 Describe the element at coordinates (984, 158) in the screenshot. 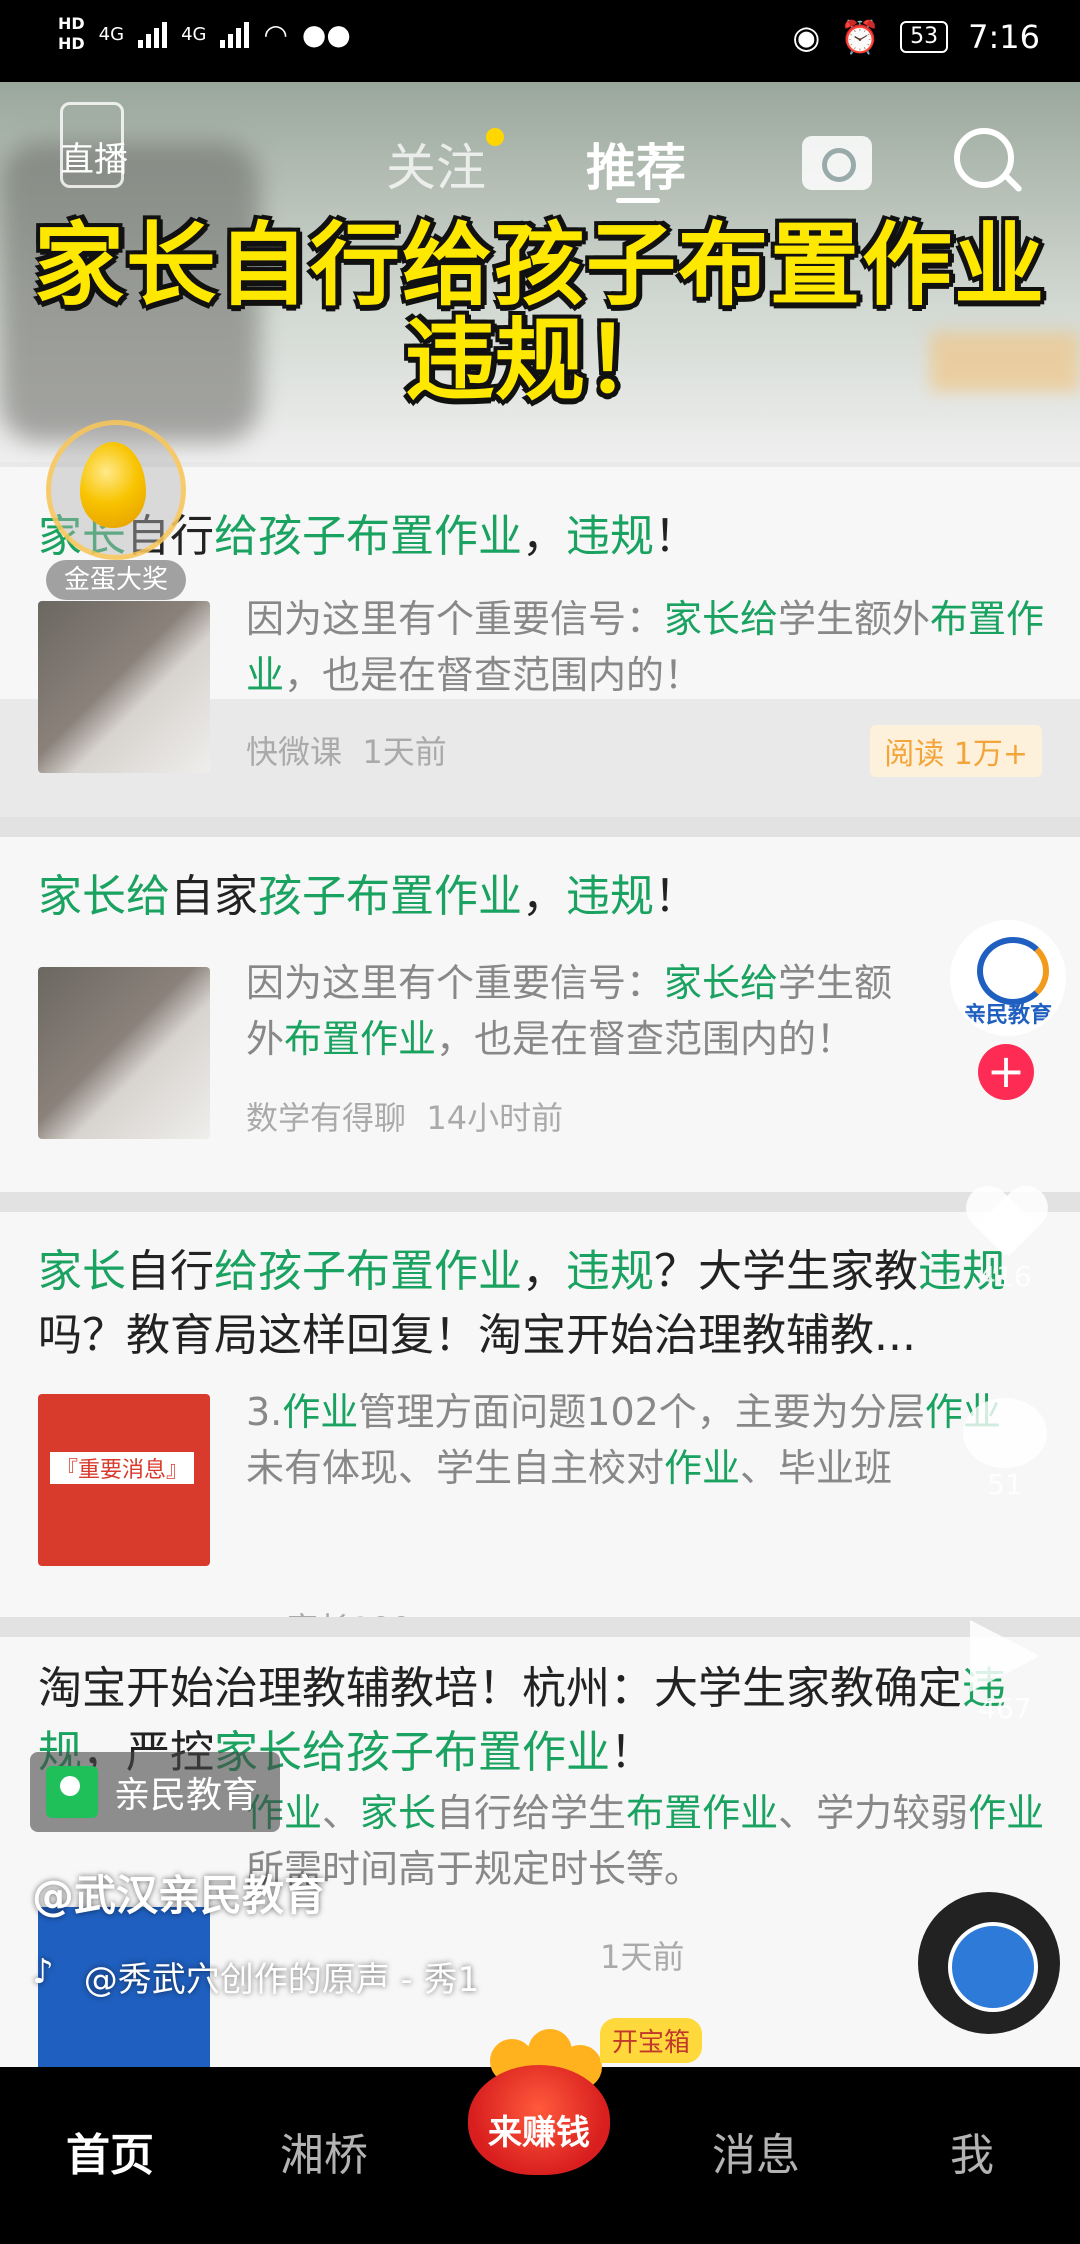

I see `search-icon` at that location.